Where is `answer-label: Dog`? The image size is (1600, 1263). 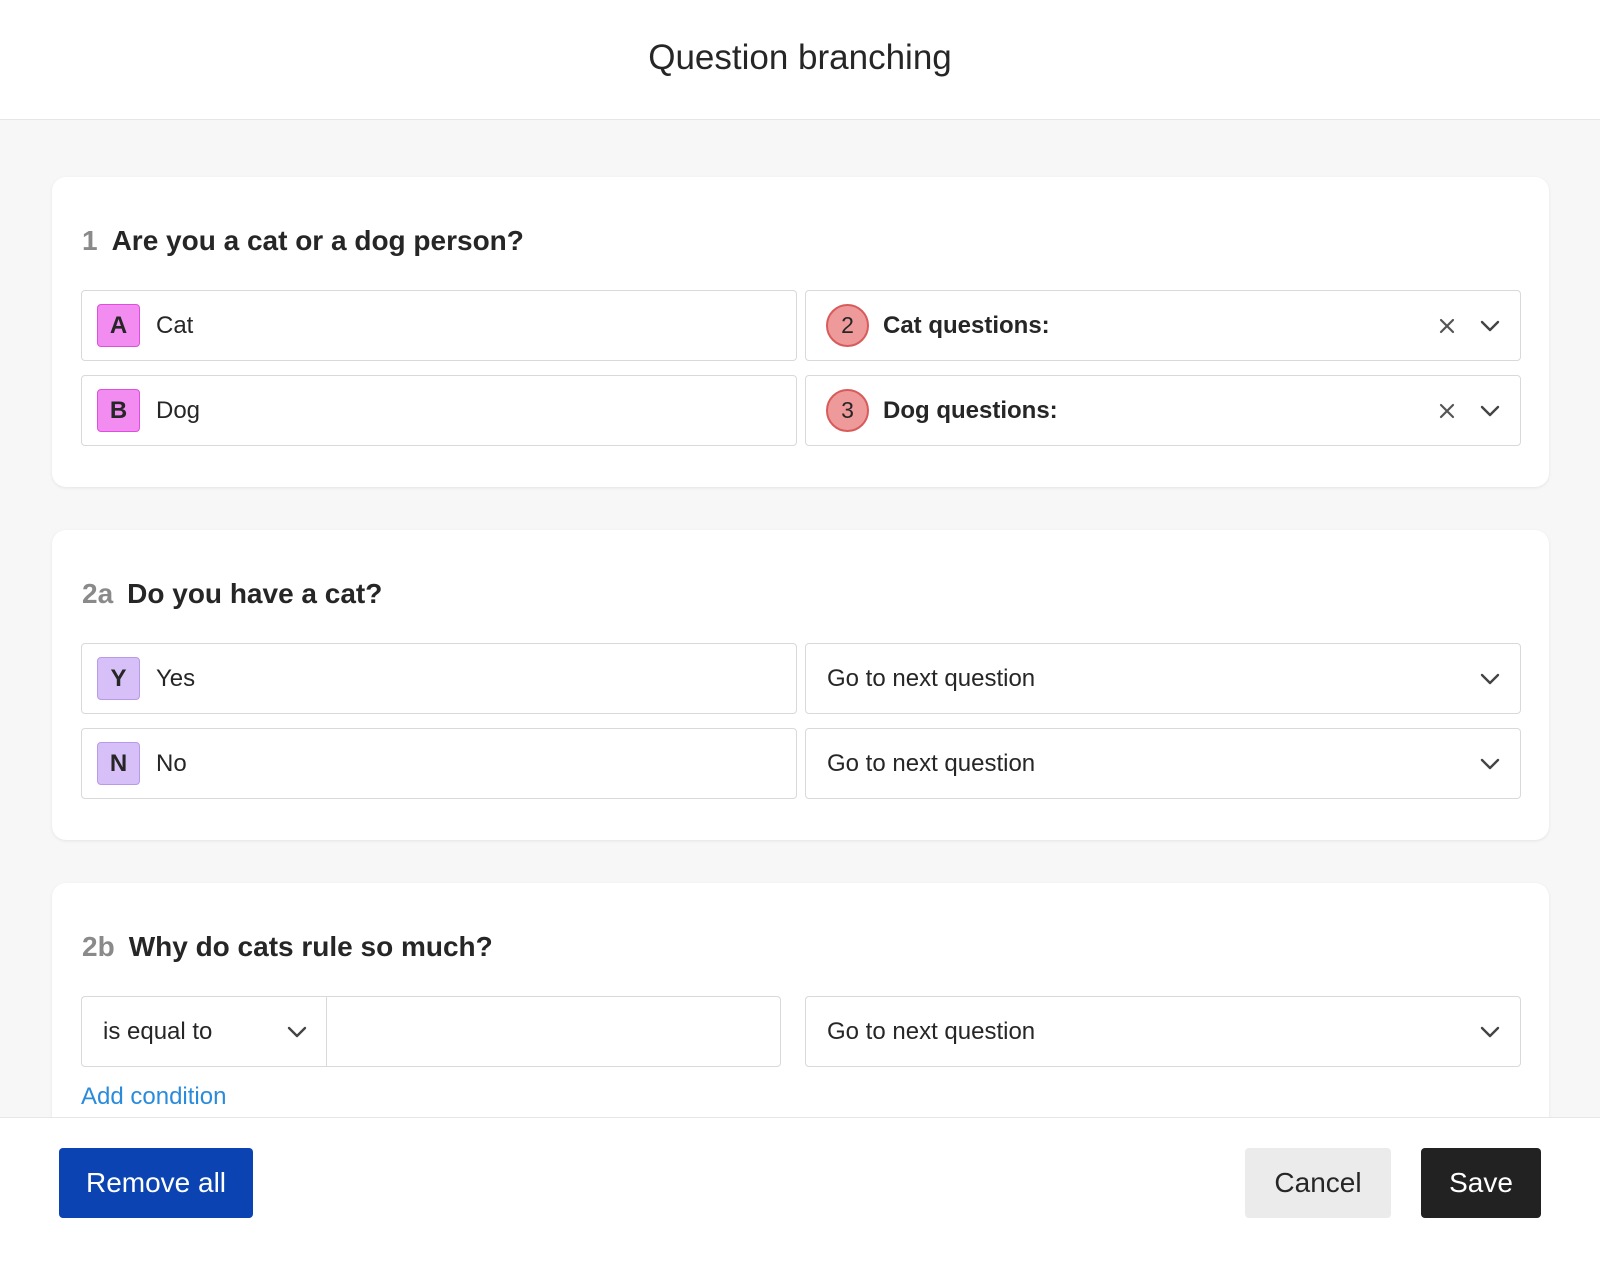
answer-label: Dog is located at coordinates (178, 410).